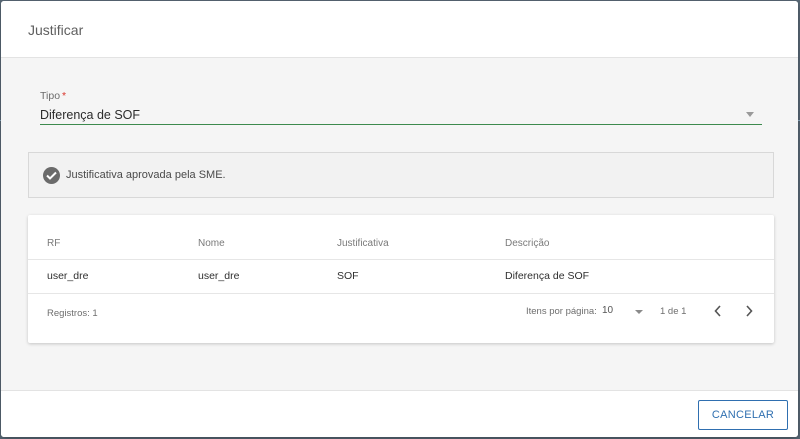  I want to click on page-size-select: 10, so click(623, 312).